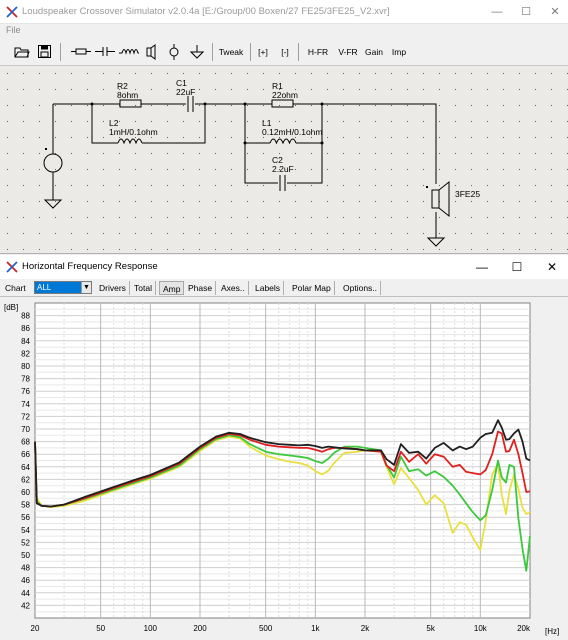  Describe the element at coordinates (35, 628) in the screenshot. I see `x-tick-label: 20` at that location.